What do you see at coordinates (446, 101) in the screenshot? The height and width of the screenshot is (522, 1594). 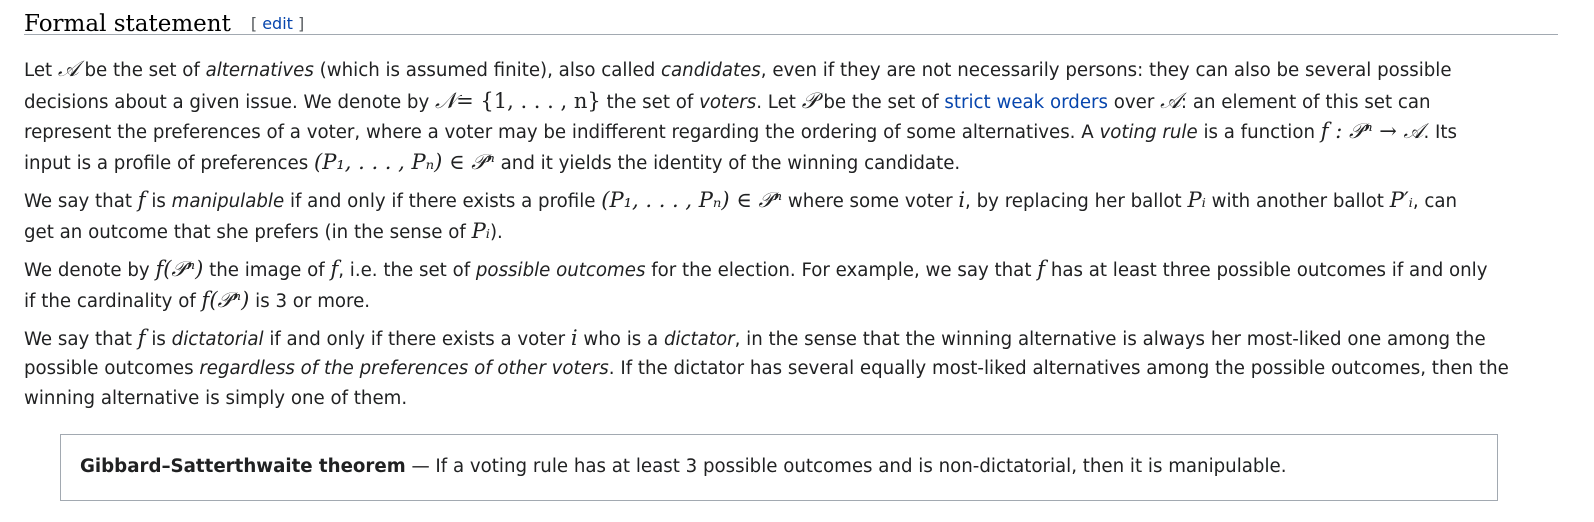 I see `math-N: 𝒩` at bounding box center [446, 101].